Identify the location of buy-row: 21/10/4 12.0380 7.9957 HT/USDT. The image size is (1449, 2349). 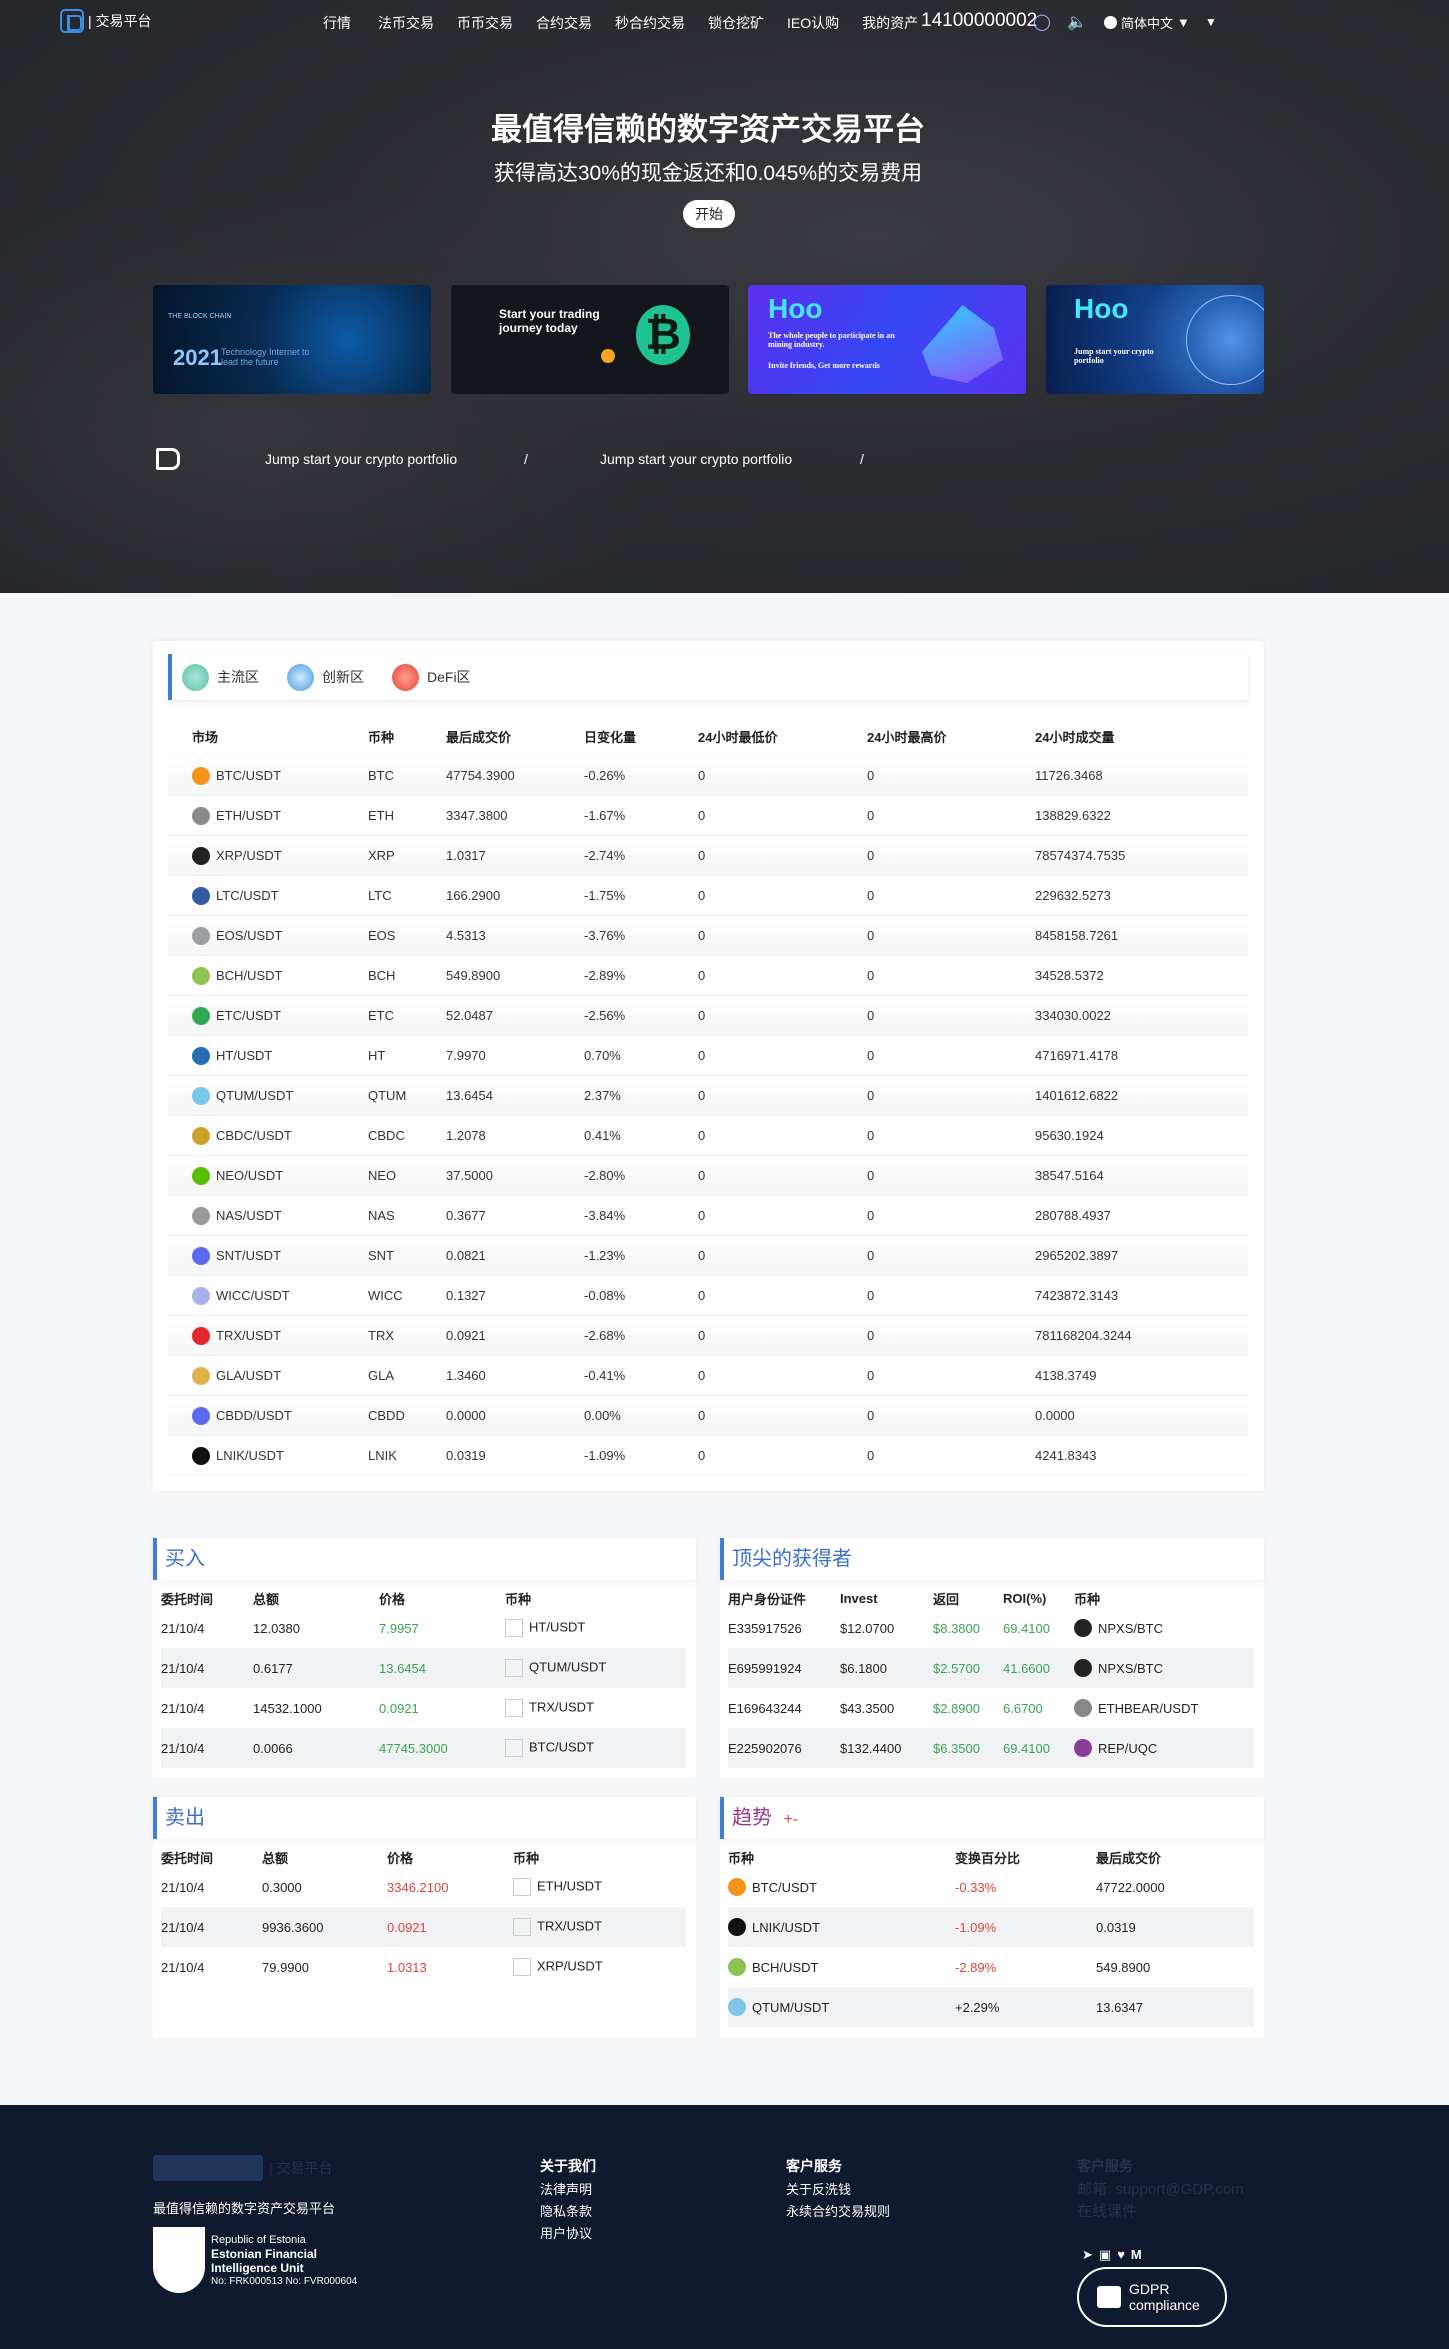
(423, 1628).